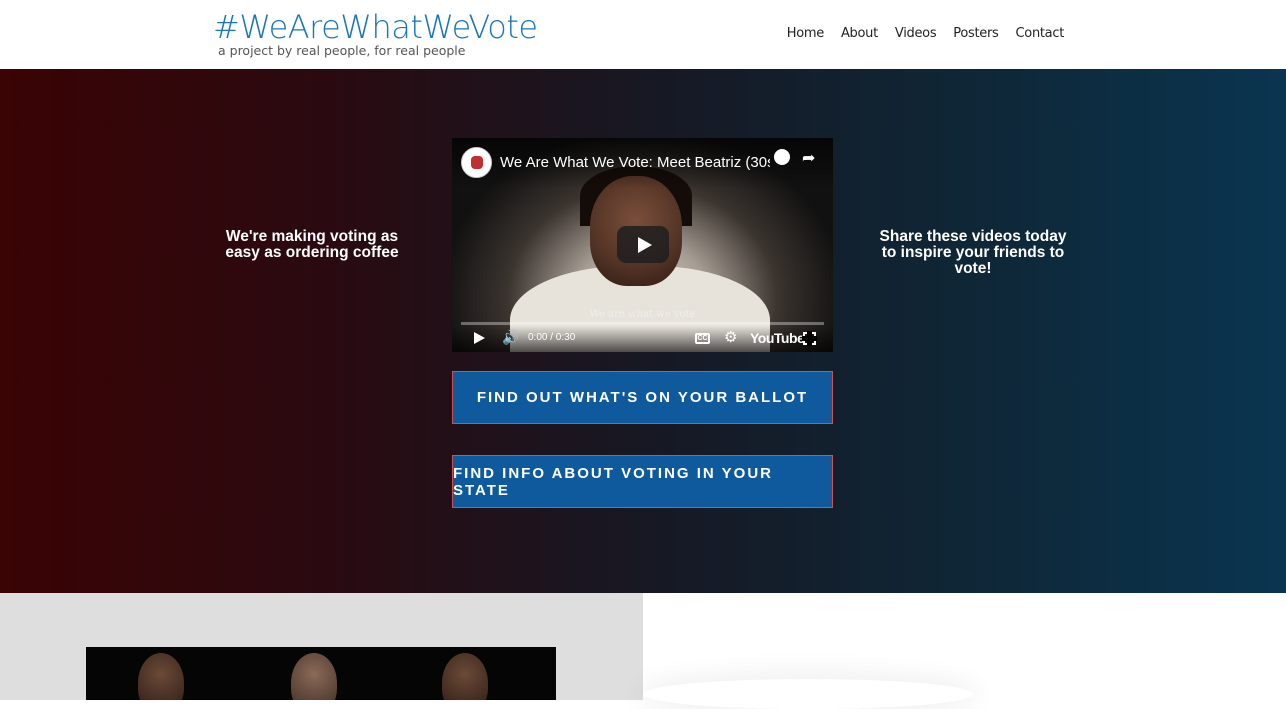  Describe the element at coordinates (782, 157) in the screenshot. I see `watch-later-icon` at that location.